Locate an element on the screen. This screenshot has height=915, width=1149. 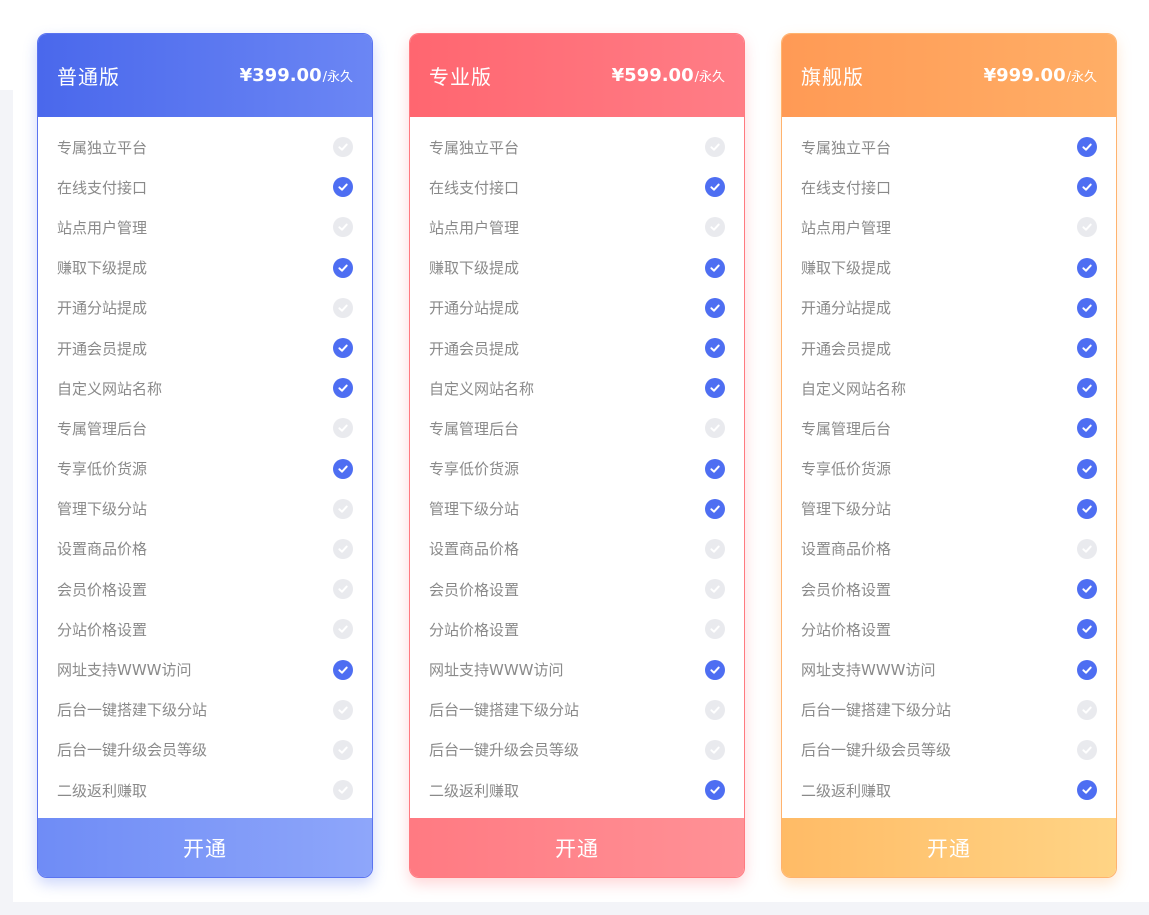
feature-row: 管理下级分站 is located at coordinates (205, 509).